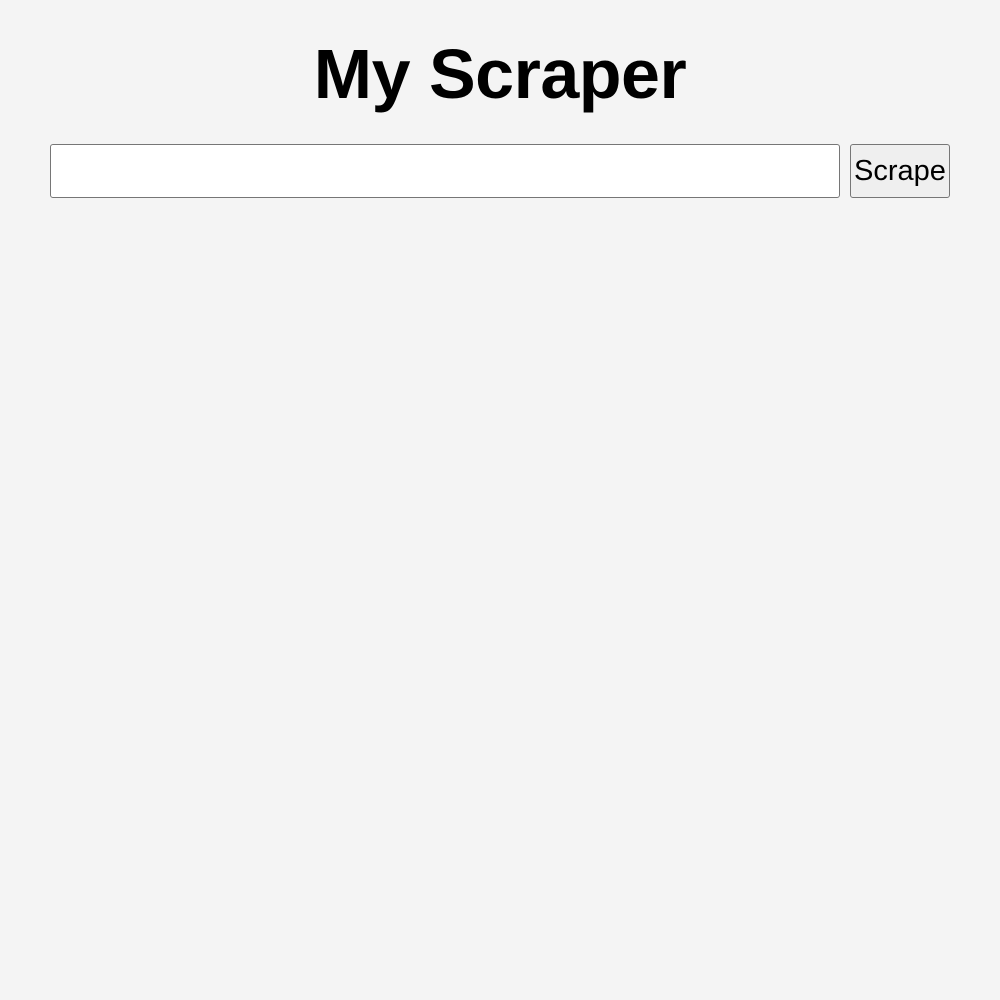 The height and width of the screenshot is (1000, 1000). Describe the element at coordinates (500, 74) in the screenshot. I see `page-title: My Scraper` at that location.